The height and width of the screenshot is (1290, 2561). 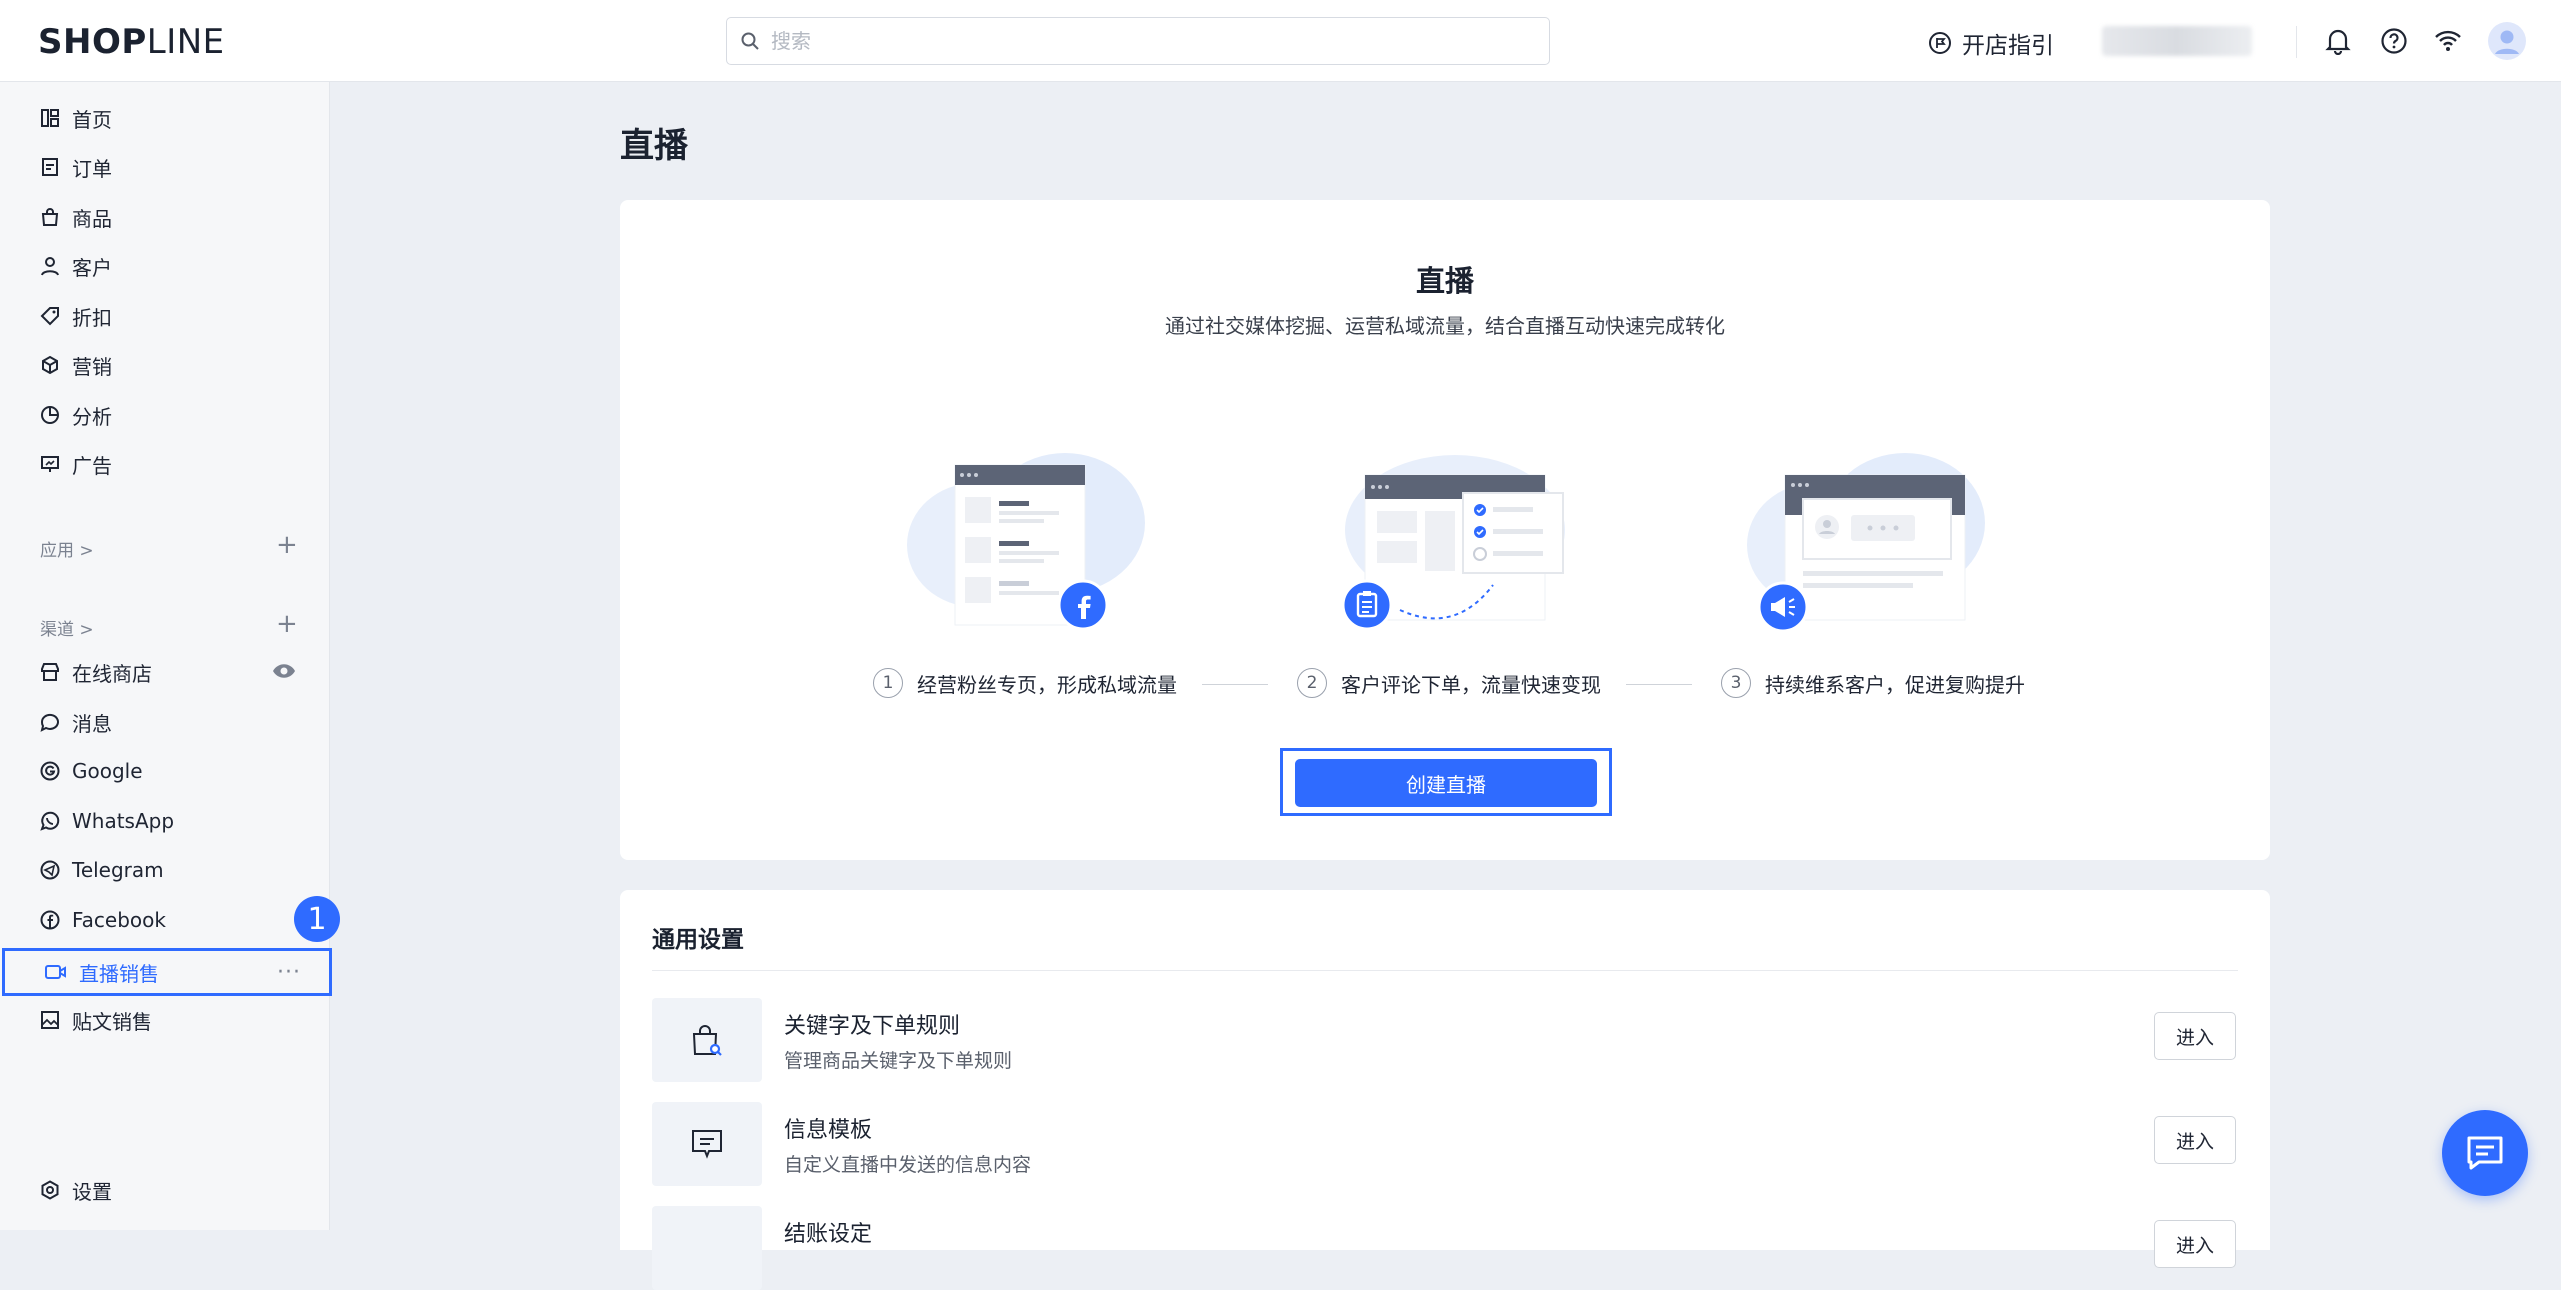 I want to click on annotation-marker-1: 1, so click(x=317, y=919).